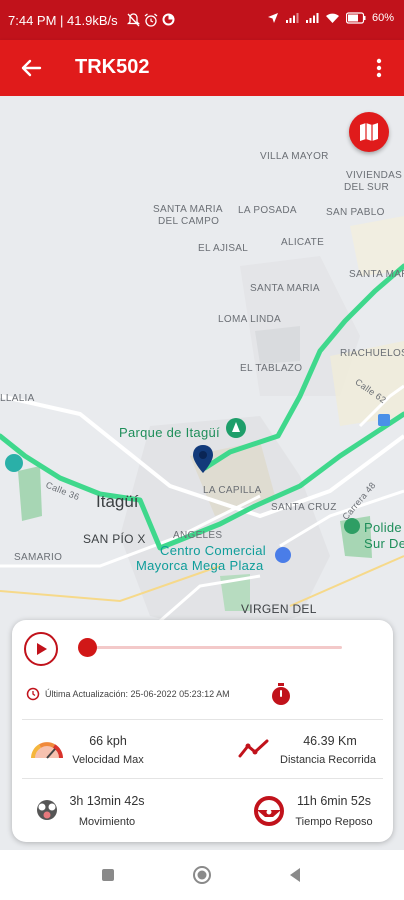 The height and width of the screenshot is (900, 404). I want to click on playback-slider-thumb, so click(87, 647).